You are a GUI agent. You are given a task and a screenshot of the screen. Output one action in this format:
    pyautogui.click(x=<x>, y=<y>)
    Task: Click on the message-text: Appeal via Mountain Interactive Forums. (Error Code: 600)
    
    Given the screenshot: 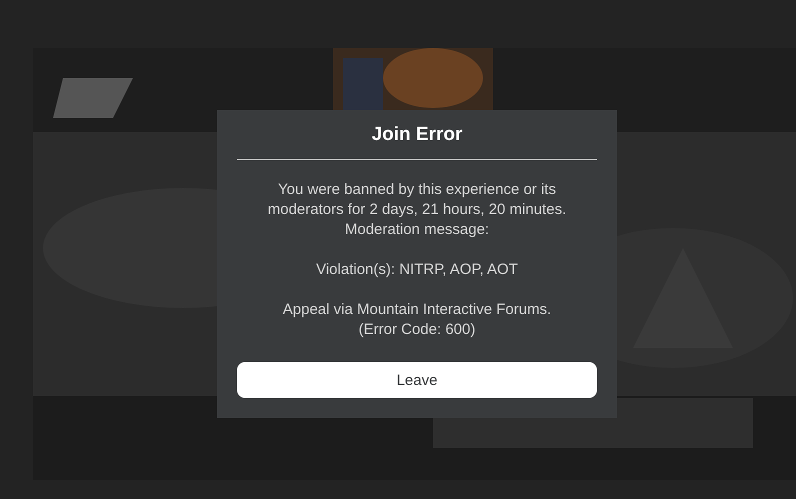 What is the action you would take?
    pyautogui.click(x=417, y=320)
    